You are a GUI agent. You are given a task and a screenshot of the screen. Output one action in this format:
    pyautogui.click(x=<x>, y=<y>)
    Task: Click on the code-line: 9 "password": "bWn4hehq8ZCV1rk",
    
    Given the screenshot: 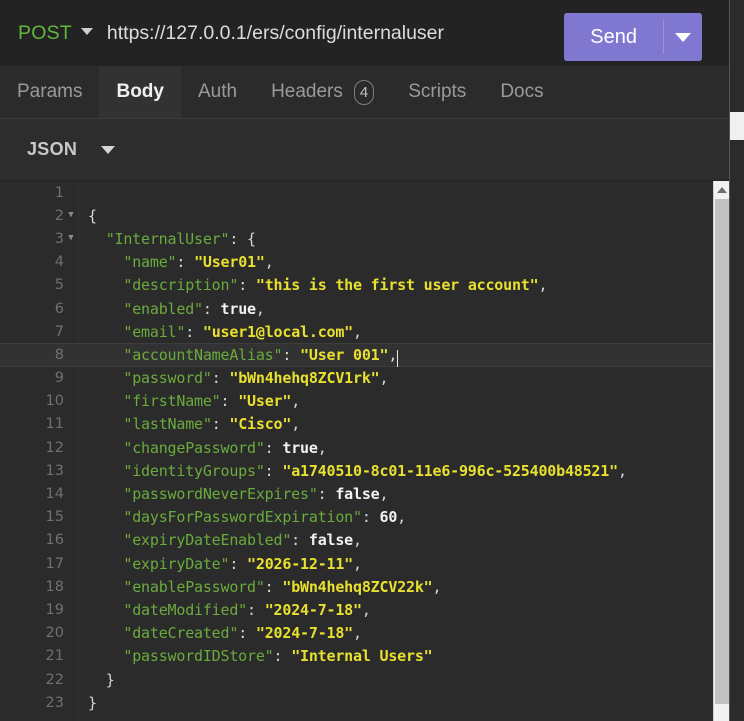 What is the action you would take?
    pyautogui.click(x=357, y=378)
    